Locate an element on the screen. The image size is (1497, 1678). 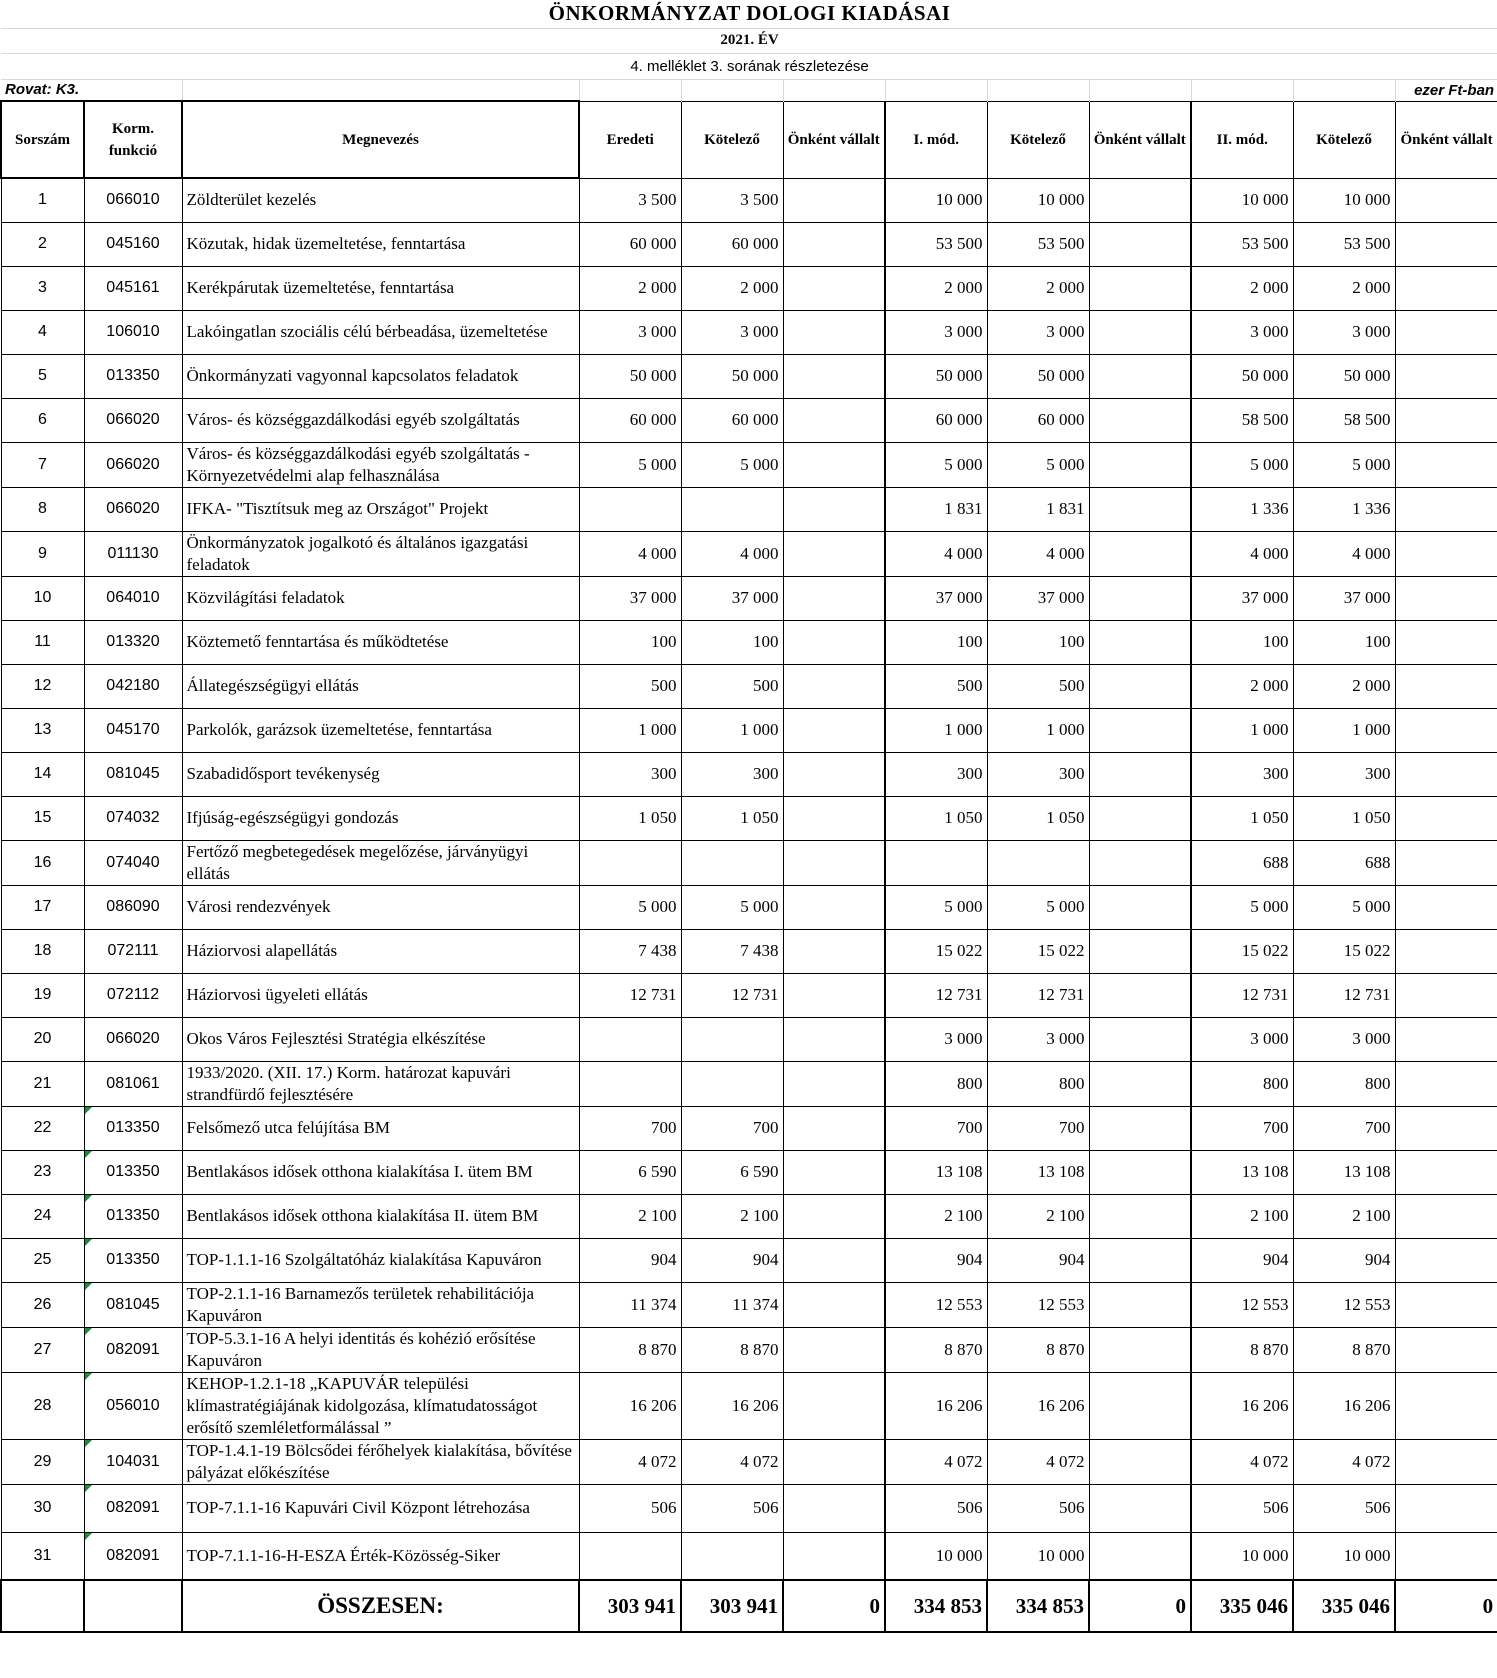
cell-ii-mod: 10 000 is located at coordinates (1242, 200).